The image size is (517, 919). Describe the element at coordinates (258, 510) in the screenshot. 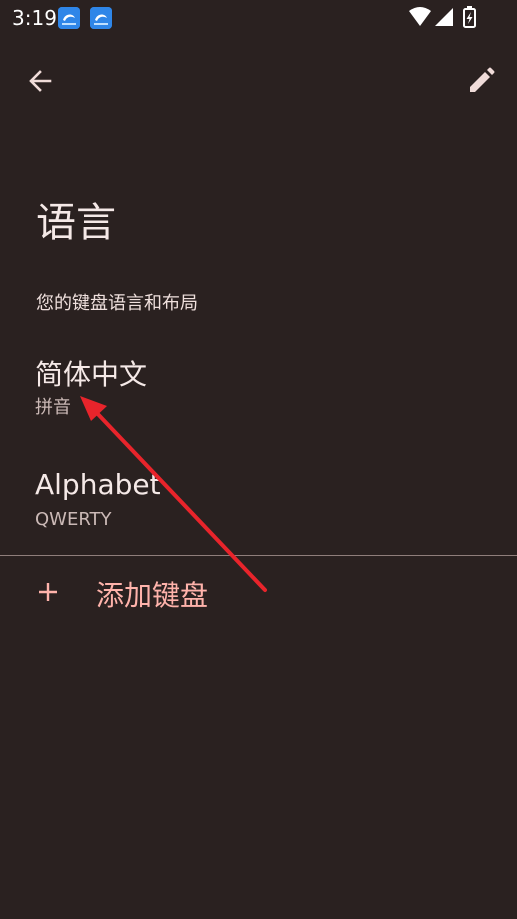

I see `language-item-alphabet: Alphabet QWERTY` at that location.